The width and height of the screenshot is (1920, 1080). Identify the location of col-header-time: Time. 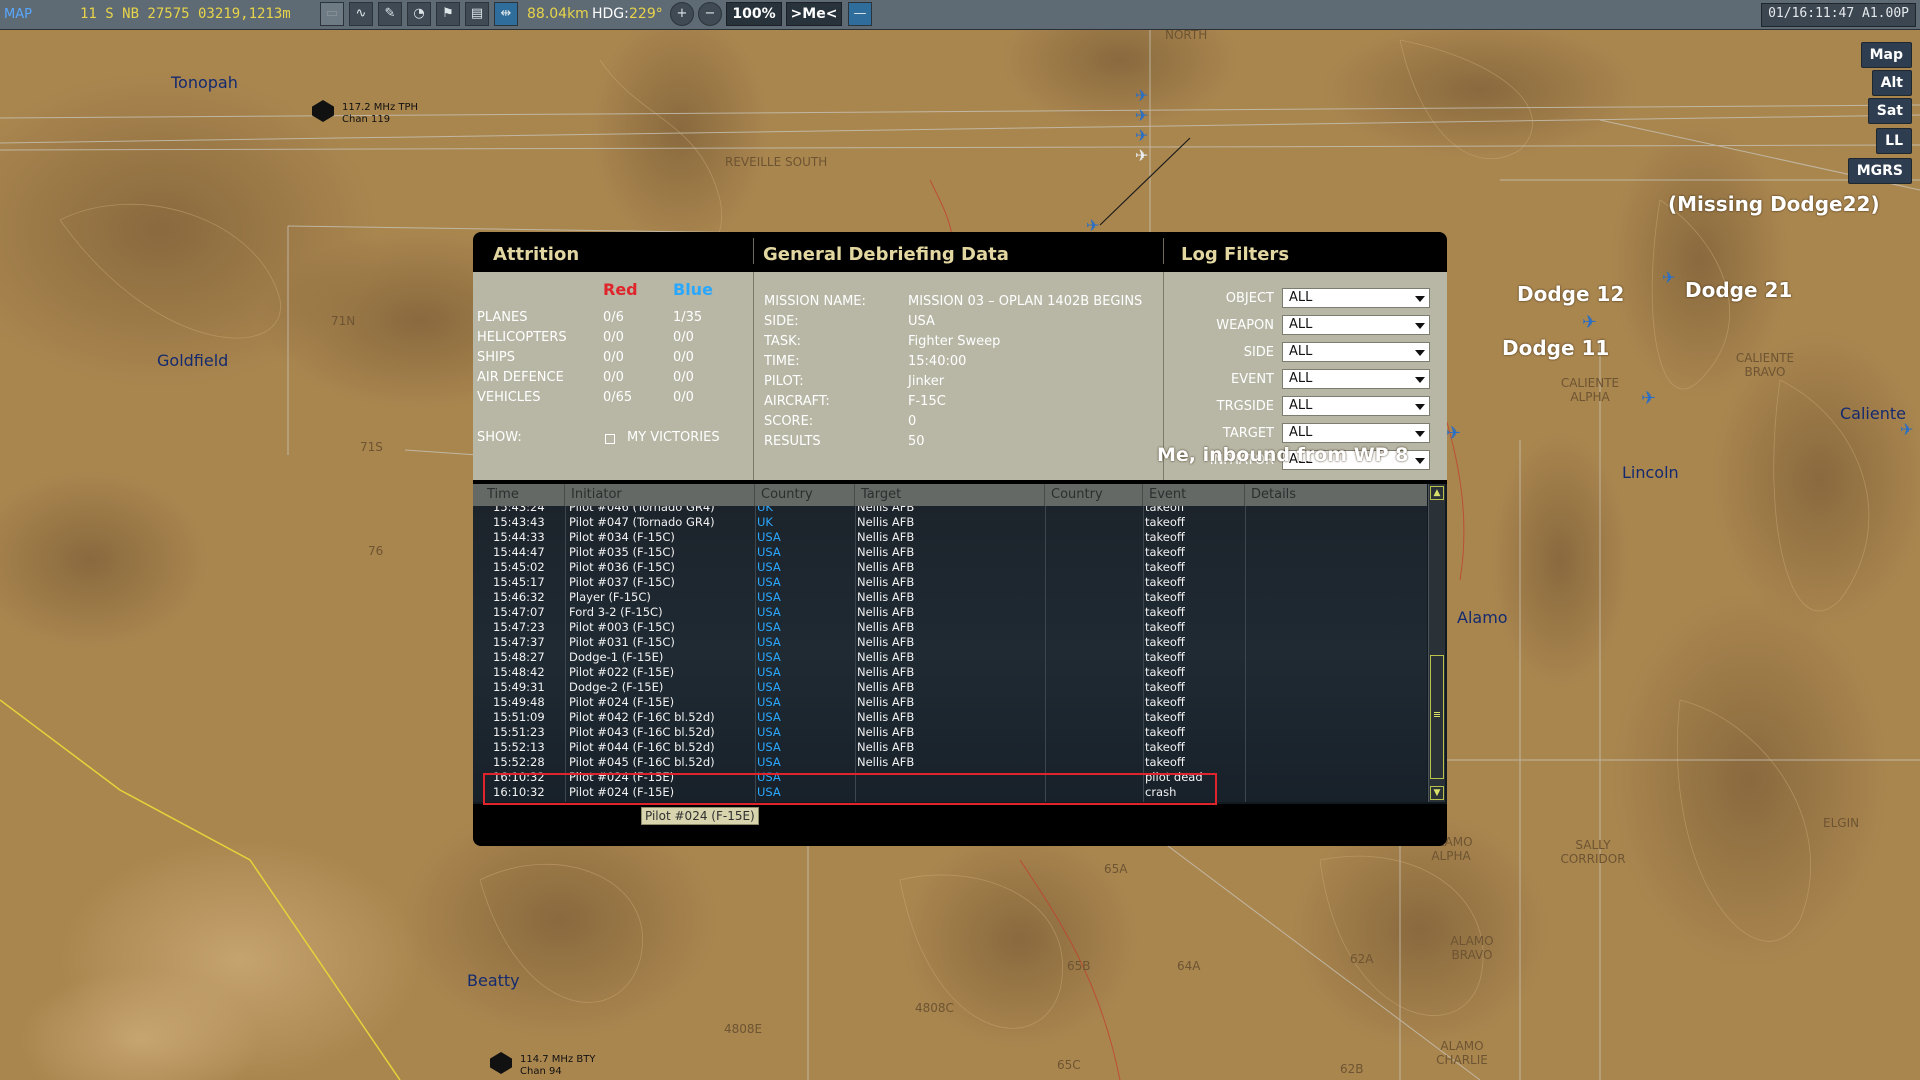
(519, 495).